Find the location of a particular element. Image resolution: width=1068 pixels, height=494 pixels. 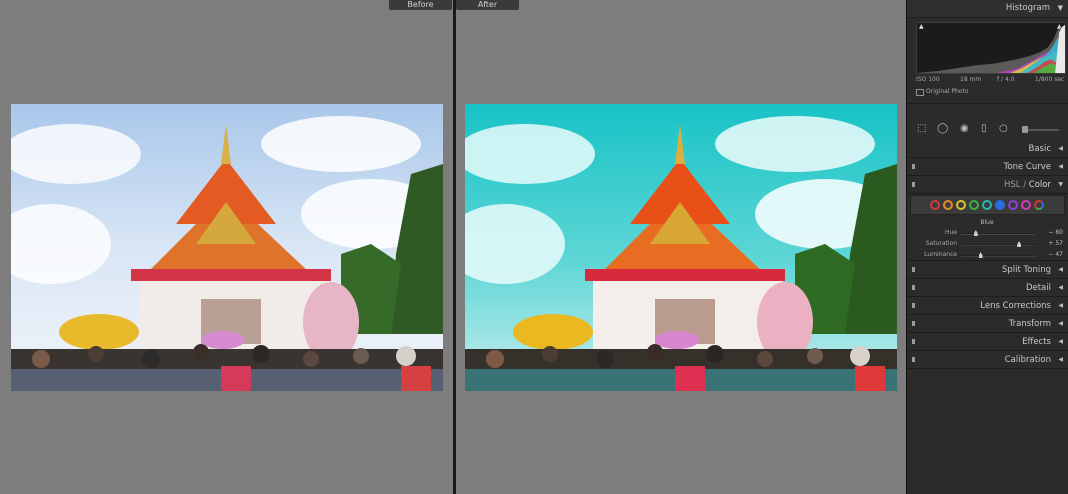

saturation-slider-knob is located at coordinates (1019, 244).